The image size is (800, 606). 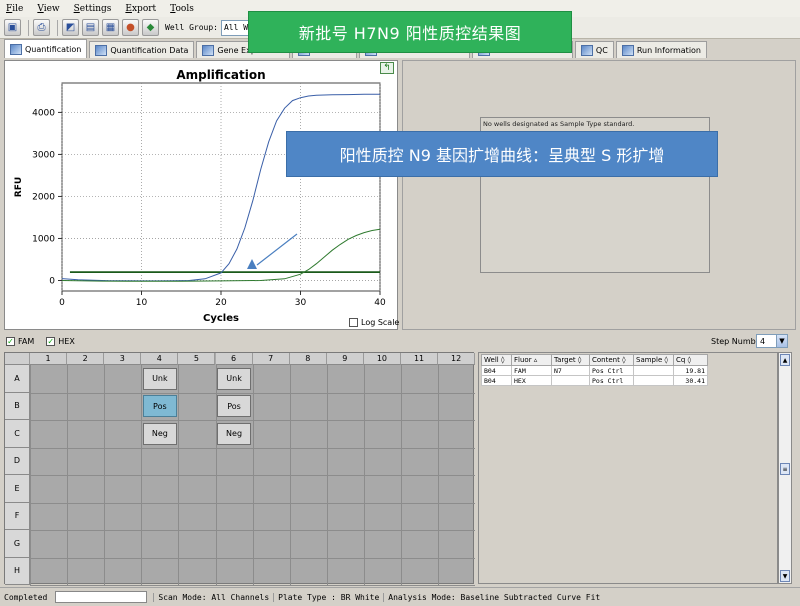 What do you see at coordinates (101, 50) in the screenshot?
I see `data-tab-icon` at bounding box center [101, 50].